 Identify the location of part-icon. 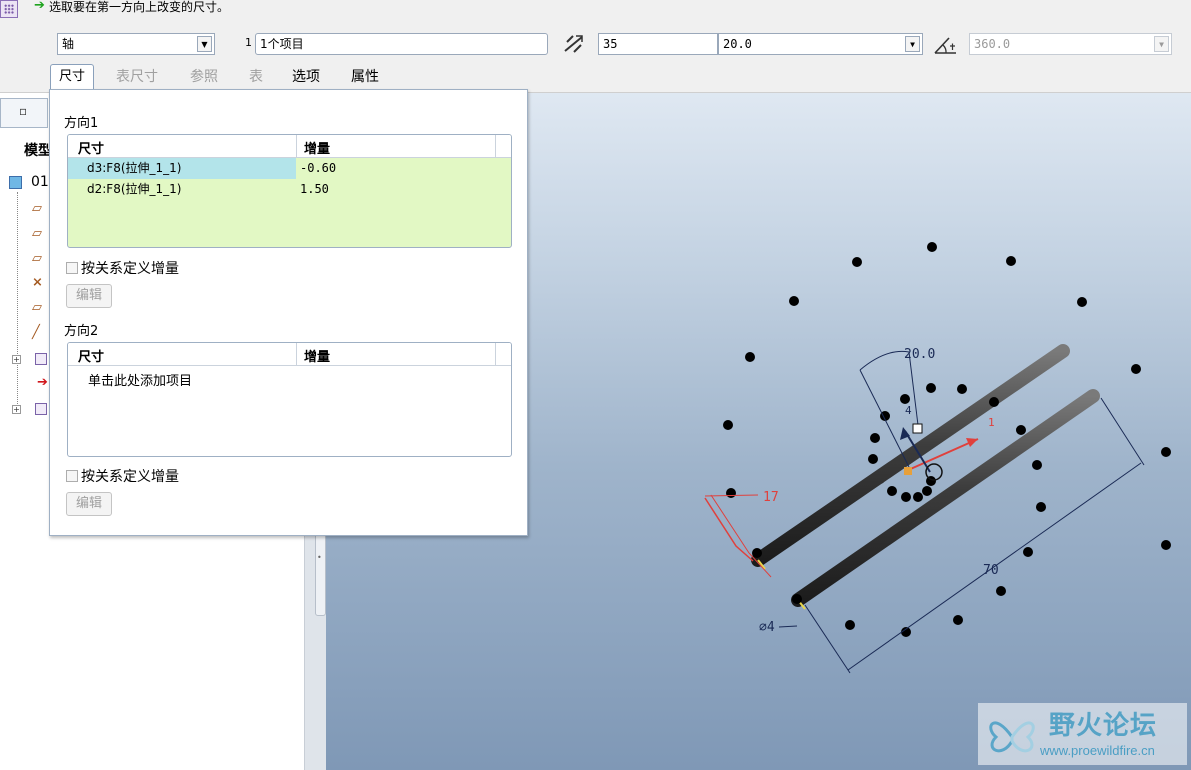
(15, 182).